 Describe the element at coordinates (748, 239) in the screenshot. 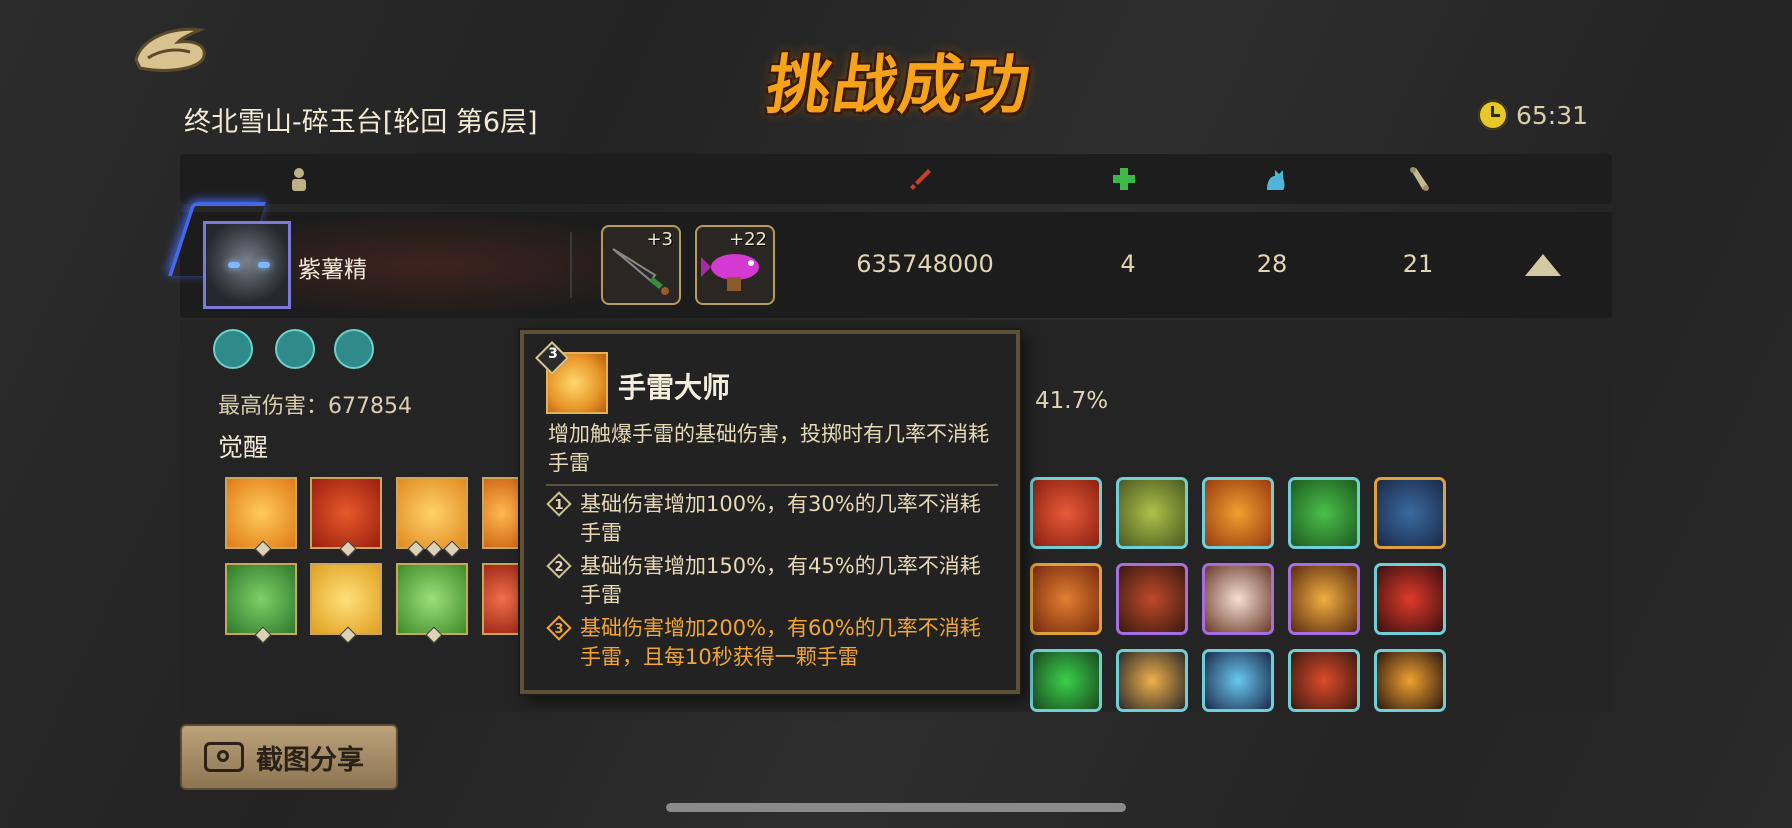

I see `weapon-level: +22` at that location.